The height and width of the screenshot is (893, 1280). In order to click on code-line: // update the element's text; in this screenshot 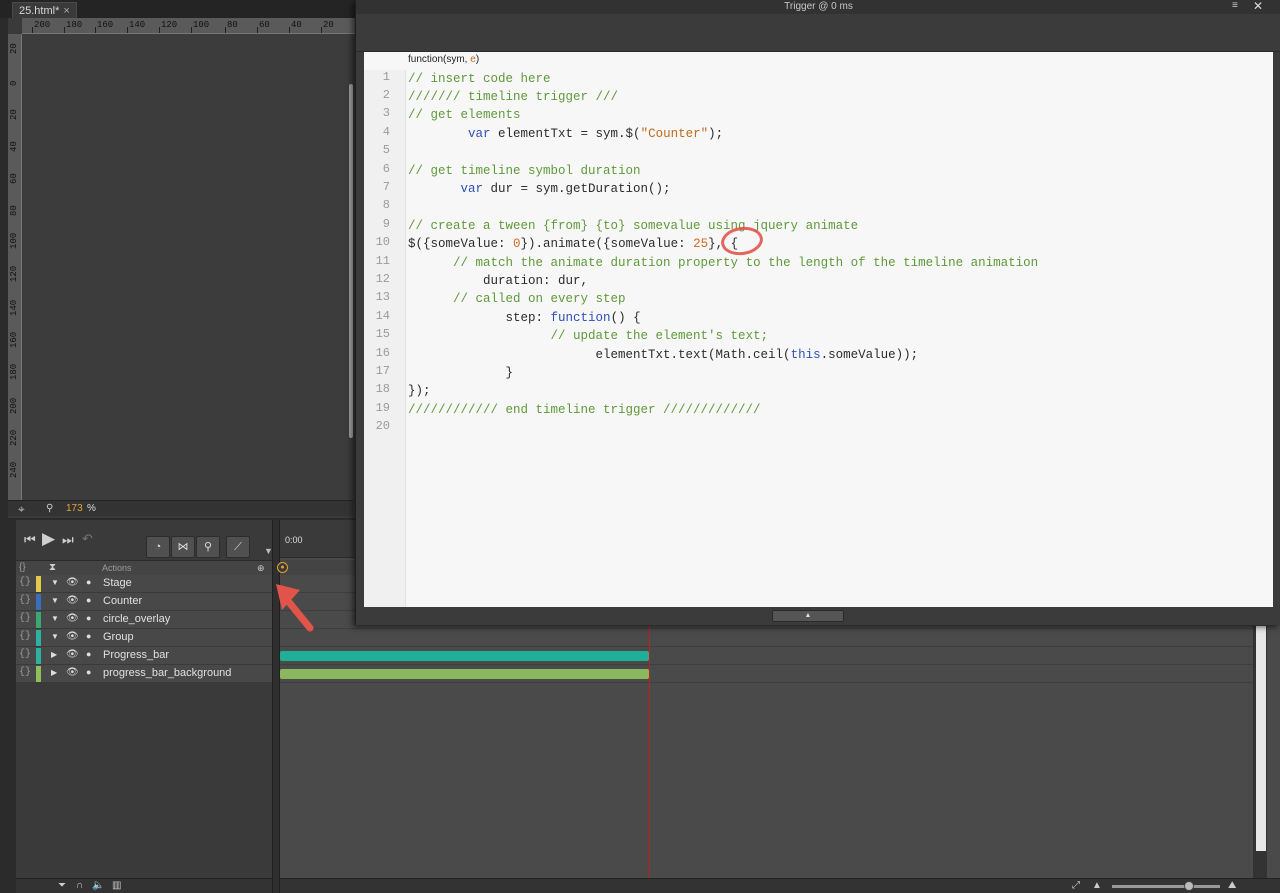, I will do `click(588, 336)`.